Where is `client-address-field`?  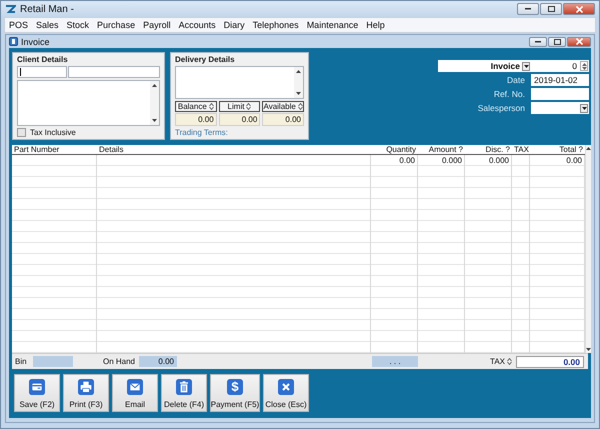
client-address-field is located at coordinates (88, 103).